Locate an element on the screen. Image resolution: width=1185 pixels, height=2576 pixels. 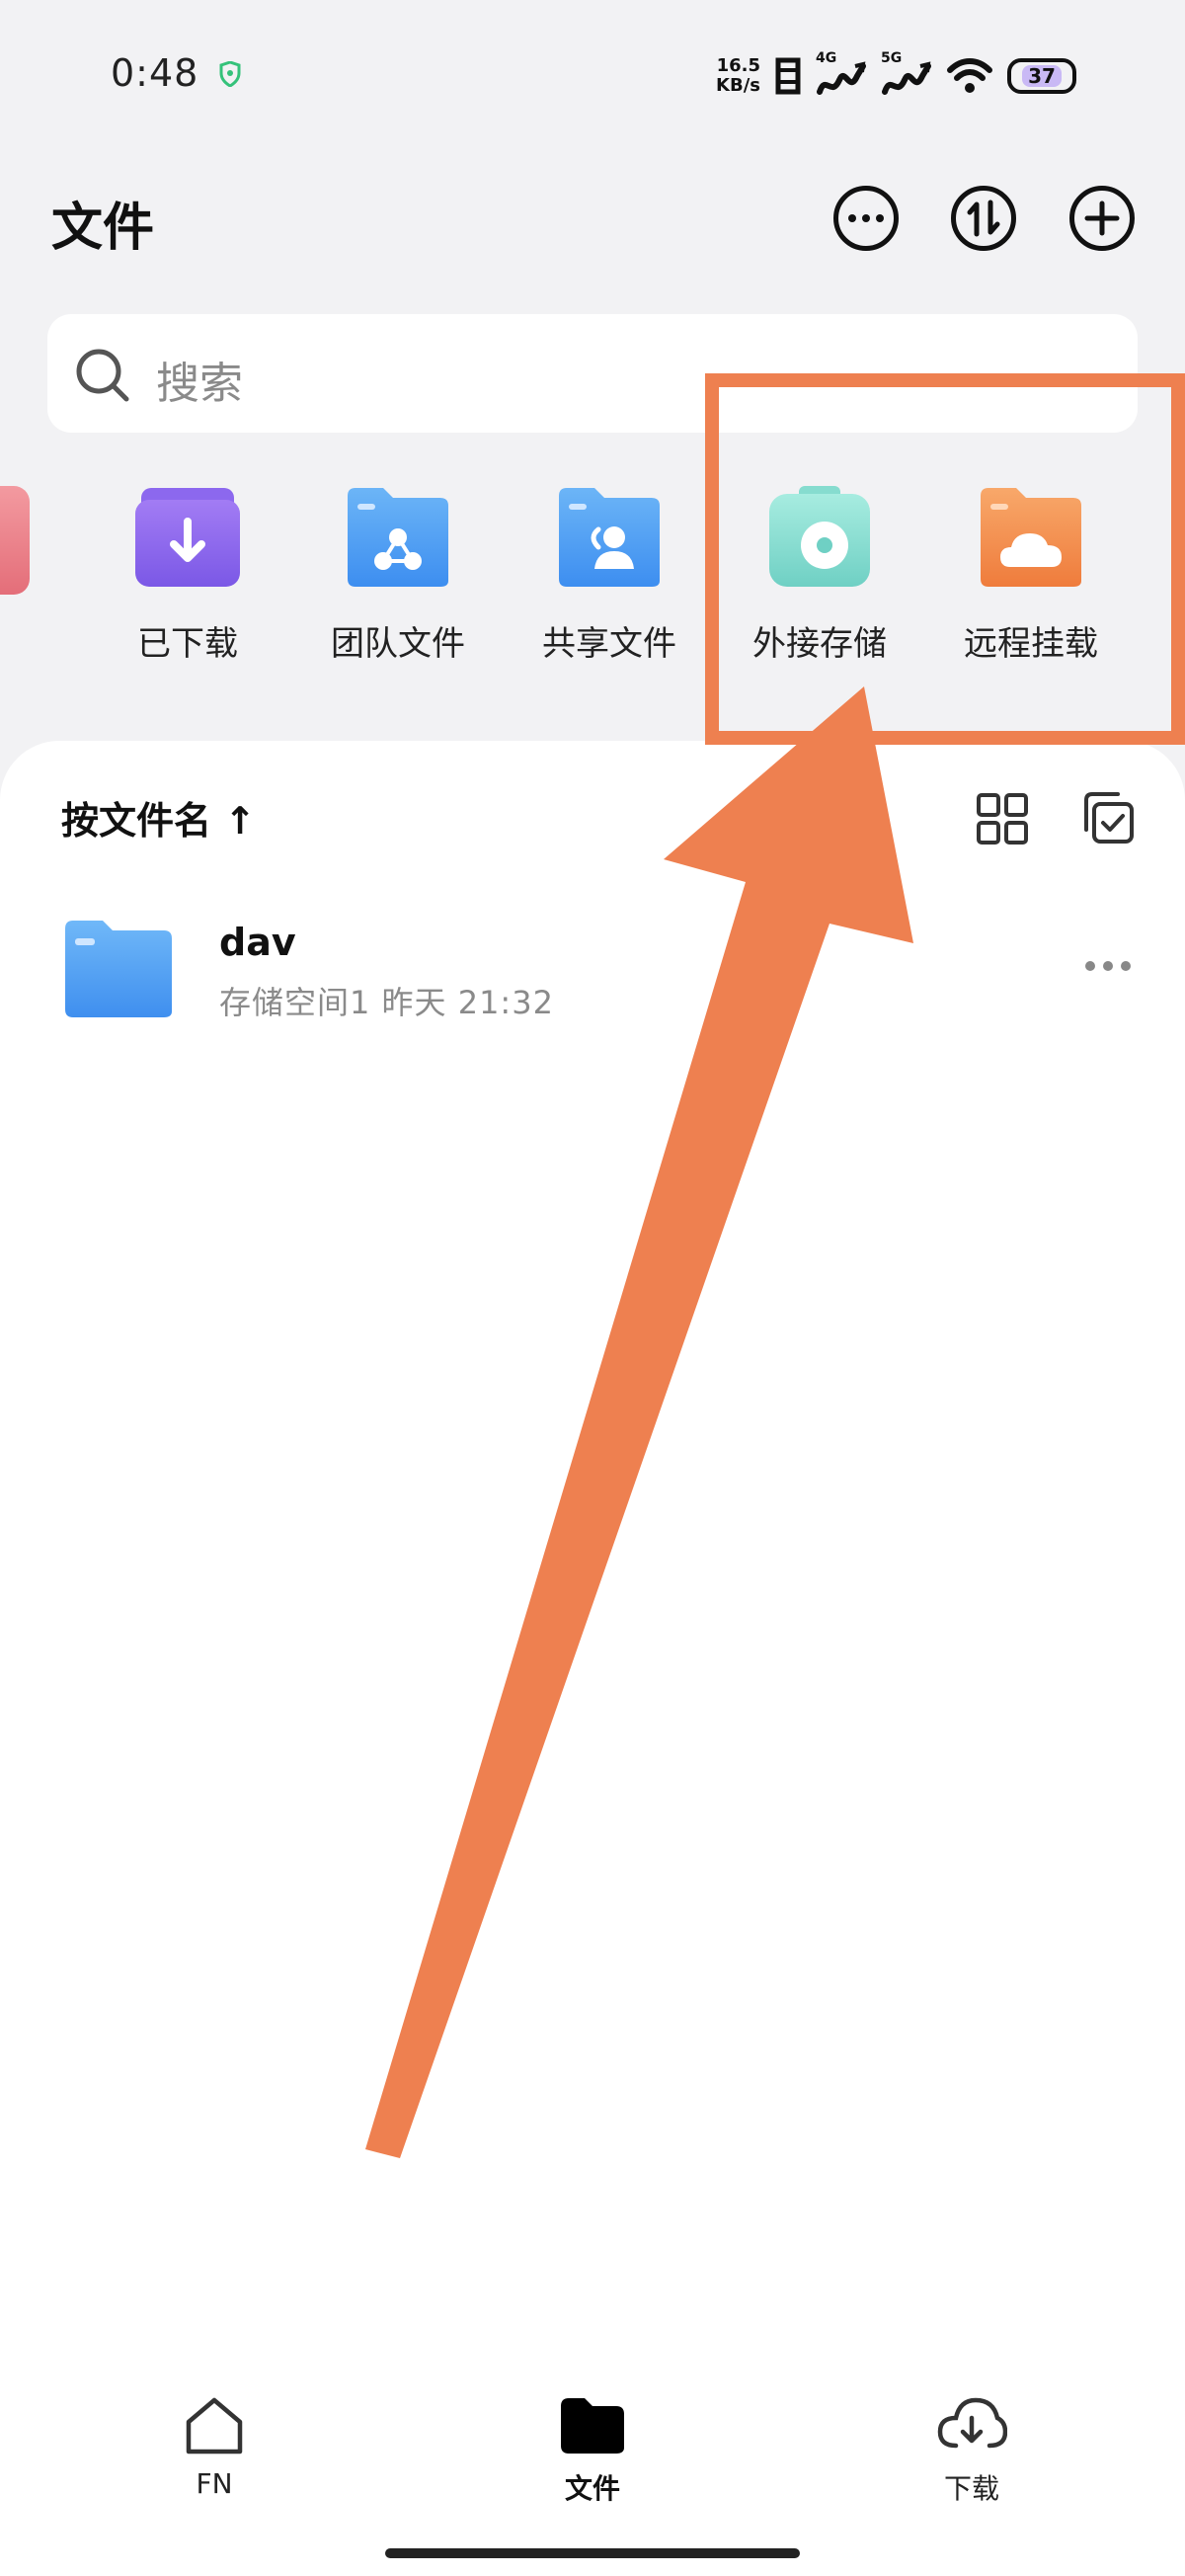
nav-label: 文件 is located at coordinates (592, 2488).